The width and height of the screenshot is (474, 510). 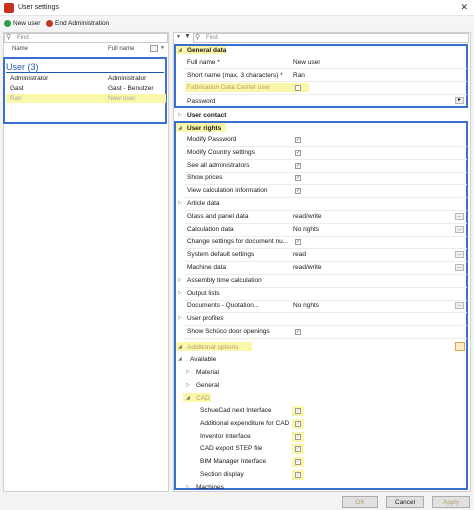 What do you see at coordinates (299, 254) in the screenshot?
I see `right-value: read` at bounding box center [299, 254].